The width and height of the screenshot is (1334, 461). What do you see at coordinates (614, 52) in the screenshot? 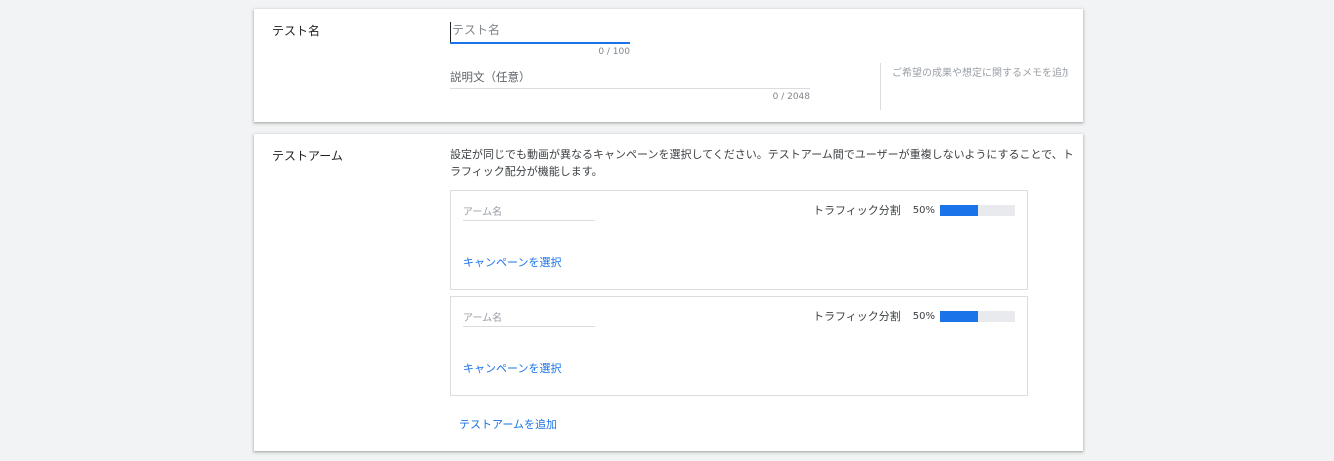
I see `test-name-counter: 0 / 100` at bounding box center [614, 52].